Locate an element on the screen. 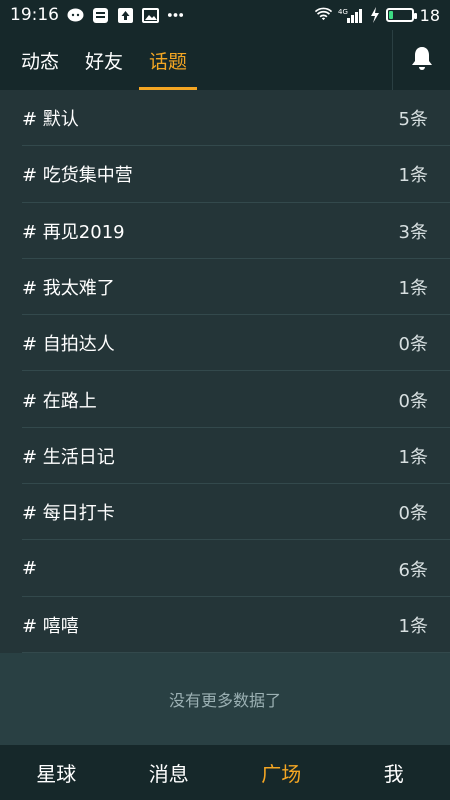  topic-name: # 吃货集中营 is located at coordinates (77, 176).